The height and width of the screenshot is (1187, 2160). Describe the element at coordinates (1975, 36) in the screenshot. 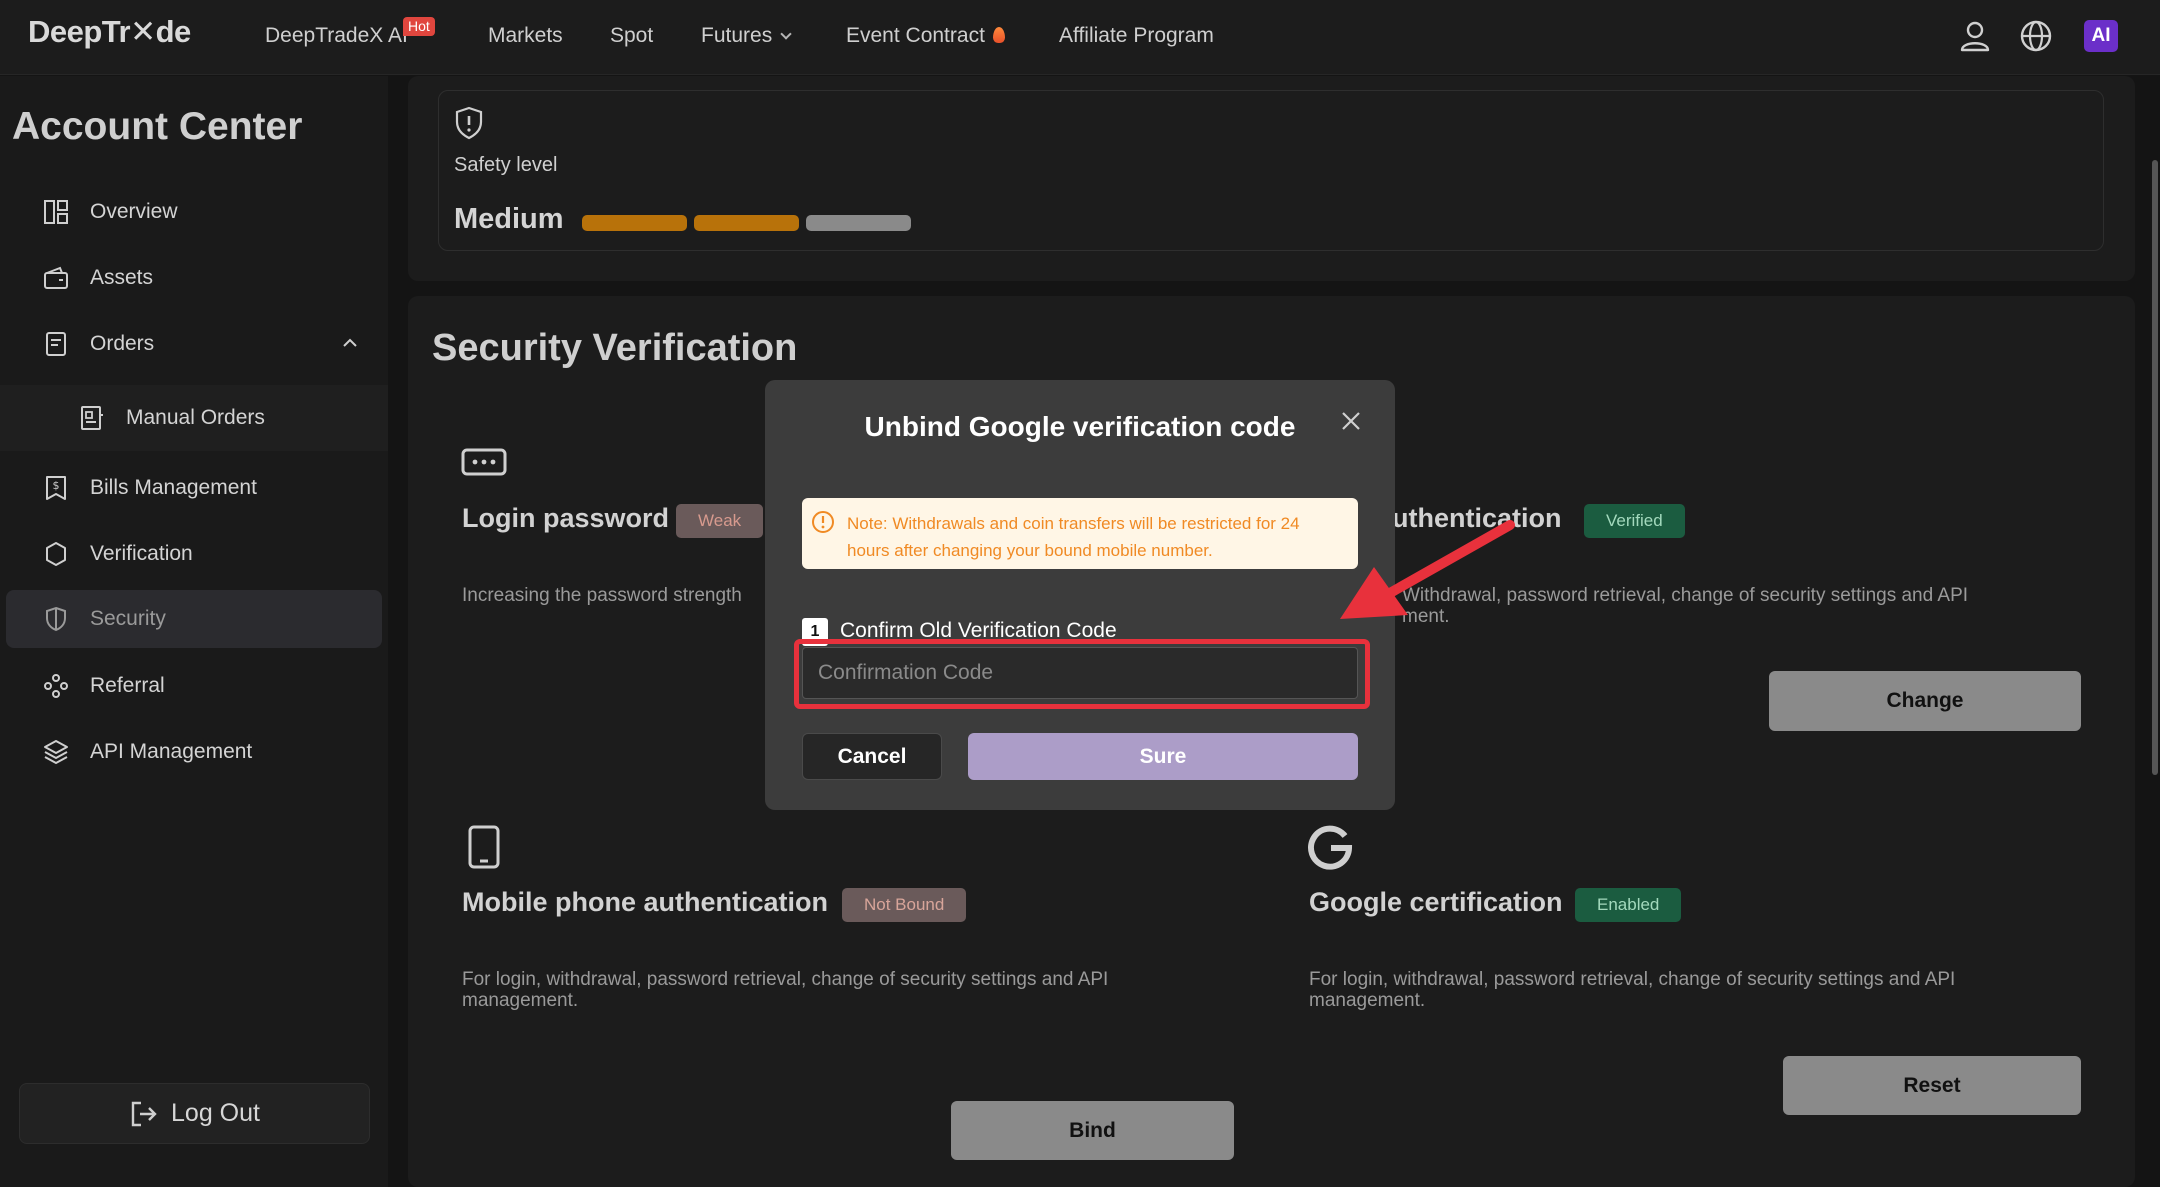

I see `user-icon` at that location.